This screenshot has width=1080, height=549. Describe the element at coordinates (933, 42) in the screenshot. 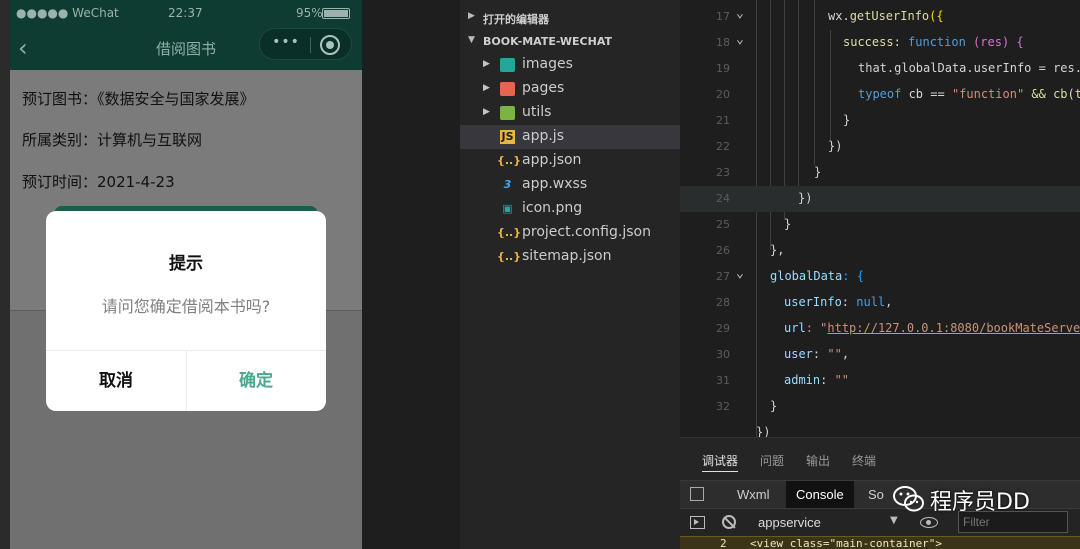

I see `code-text: success: function (res) {` at that location.